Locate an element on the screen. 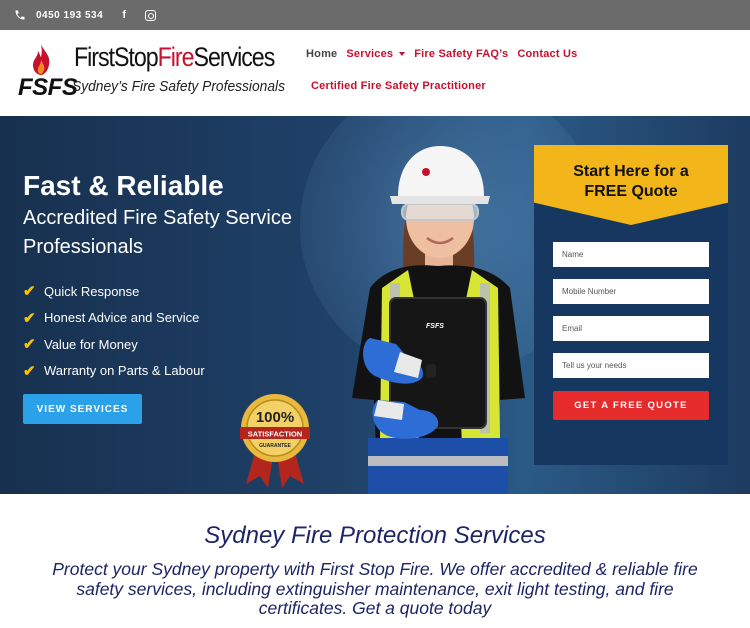 This screenshot has height=628, width=750. logo-tagline: Sydney’s Fire Safety Professionals is located at coordinates (178, 86).